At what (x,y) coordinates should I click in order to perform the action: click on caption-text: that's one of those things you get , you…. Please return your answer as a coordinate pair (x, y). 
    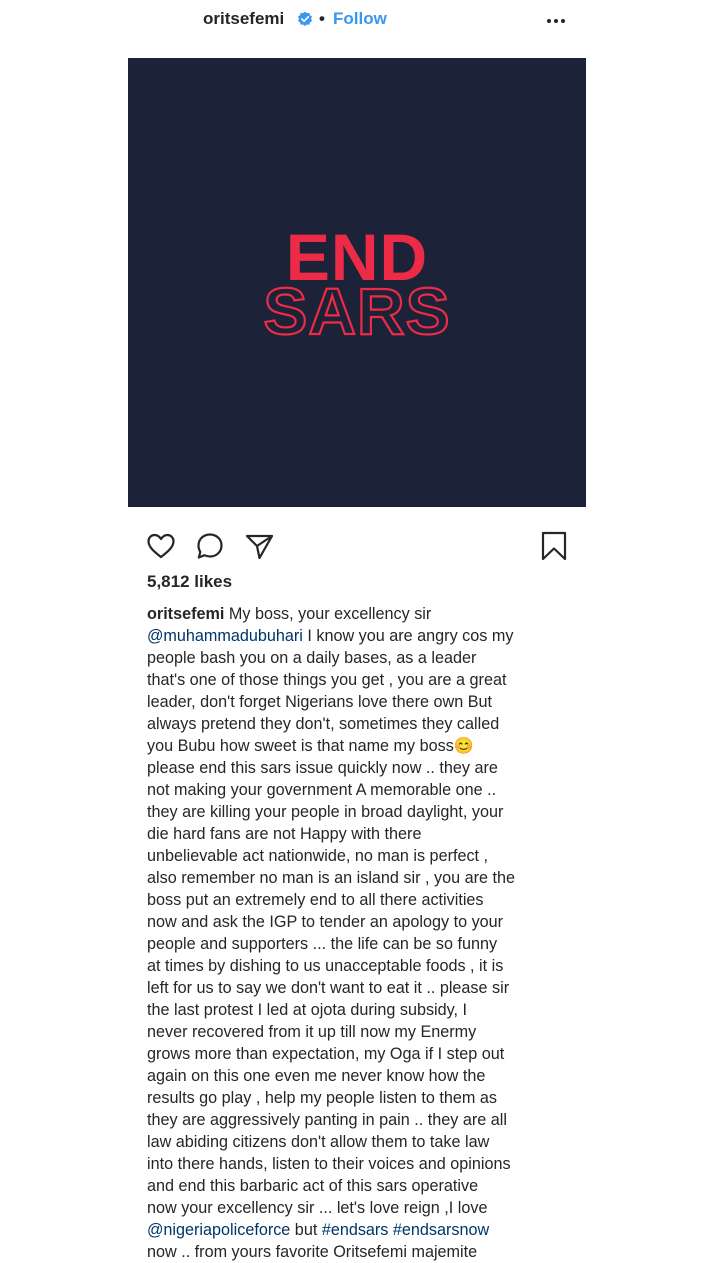
    Looking at the image, I should click on (327, 680).